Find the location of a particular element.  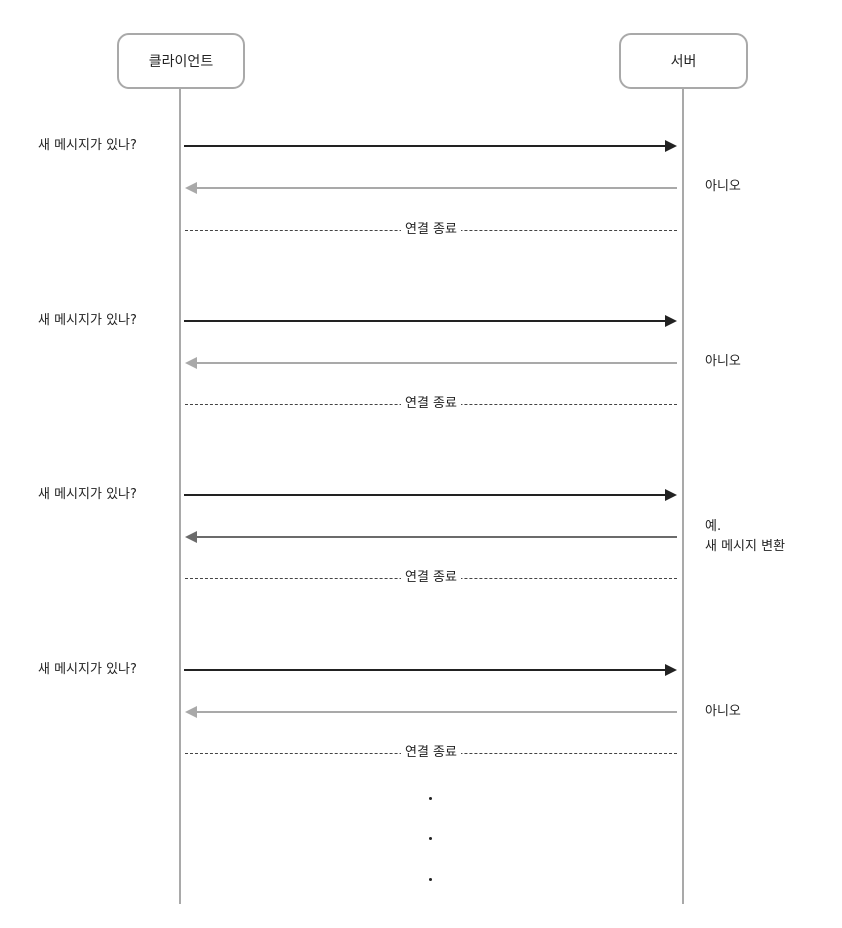

server-participant-label: 서버 is located at coordinates (683, 62).